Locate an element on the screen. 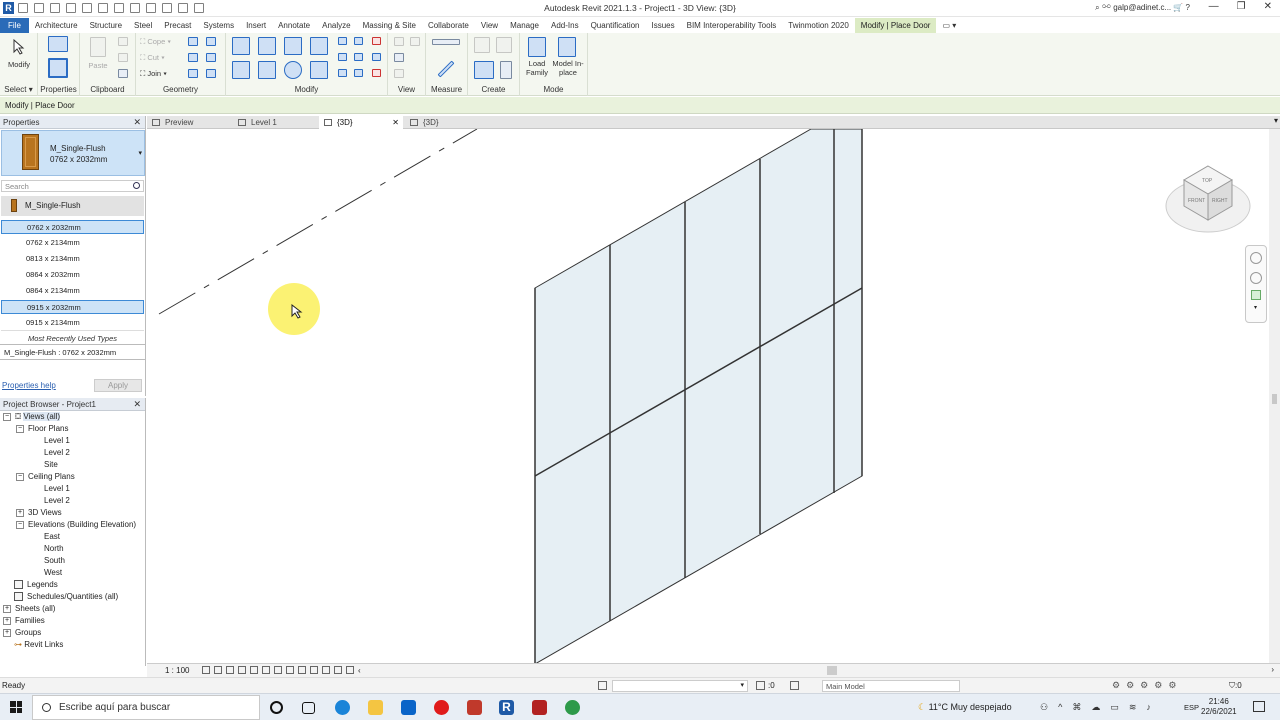  wall-joins-icon is located at coordinates (193, 41).